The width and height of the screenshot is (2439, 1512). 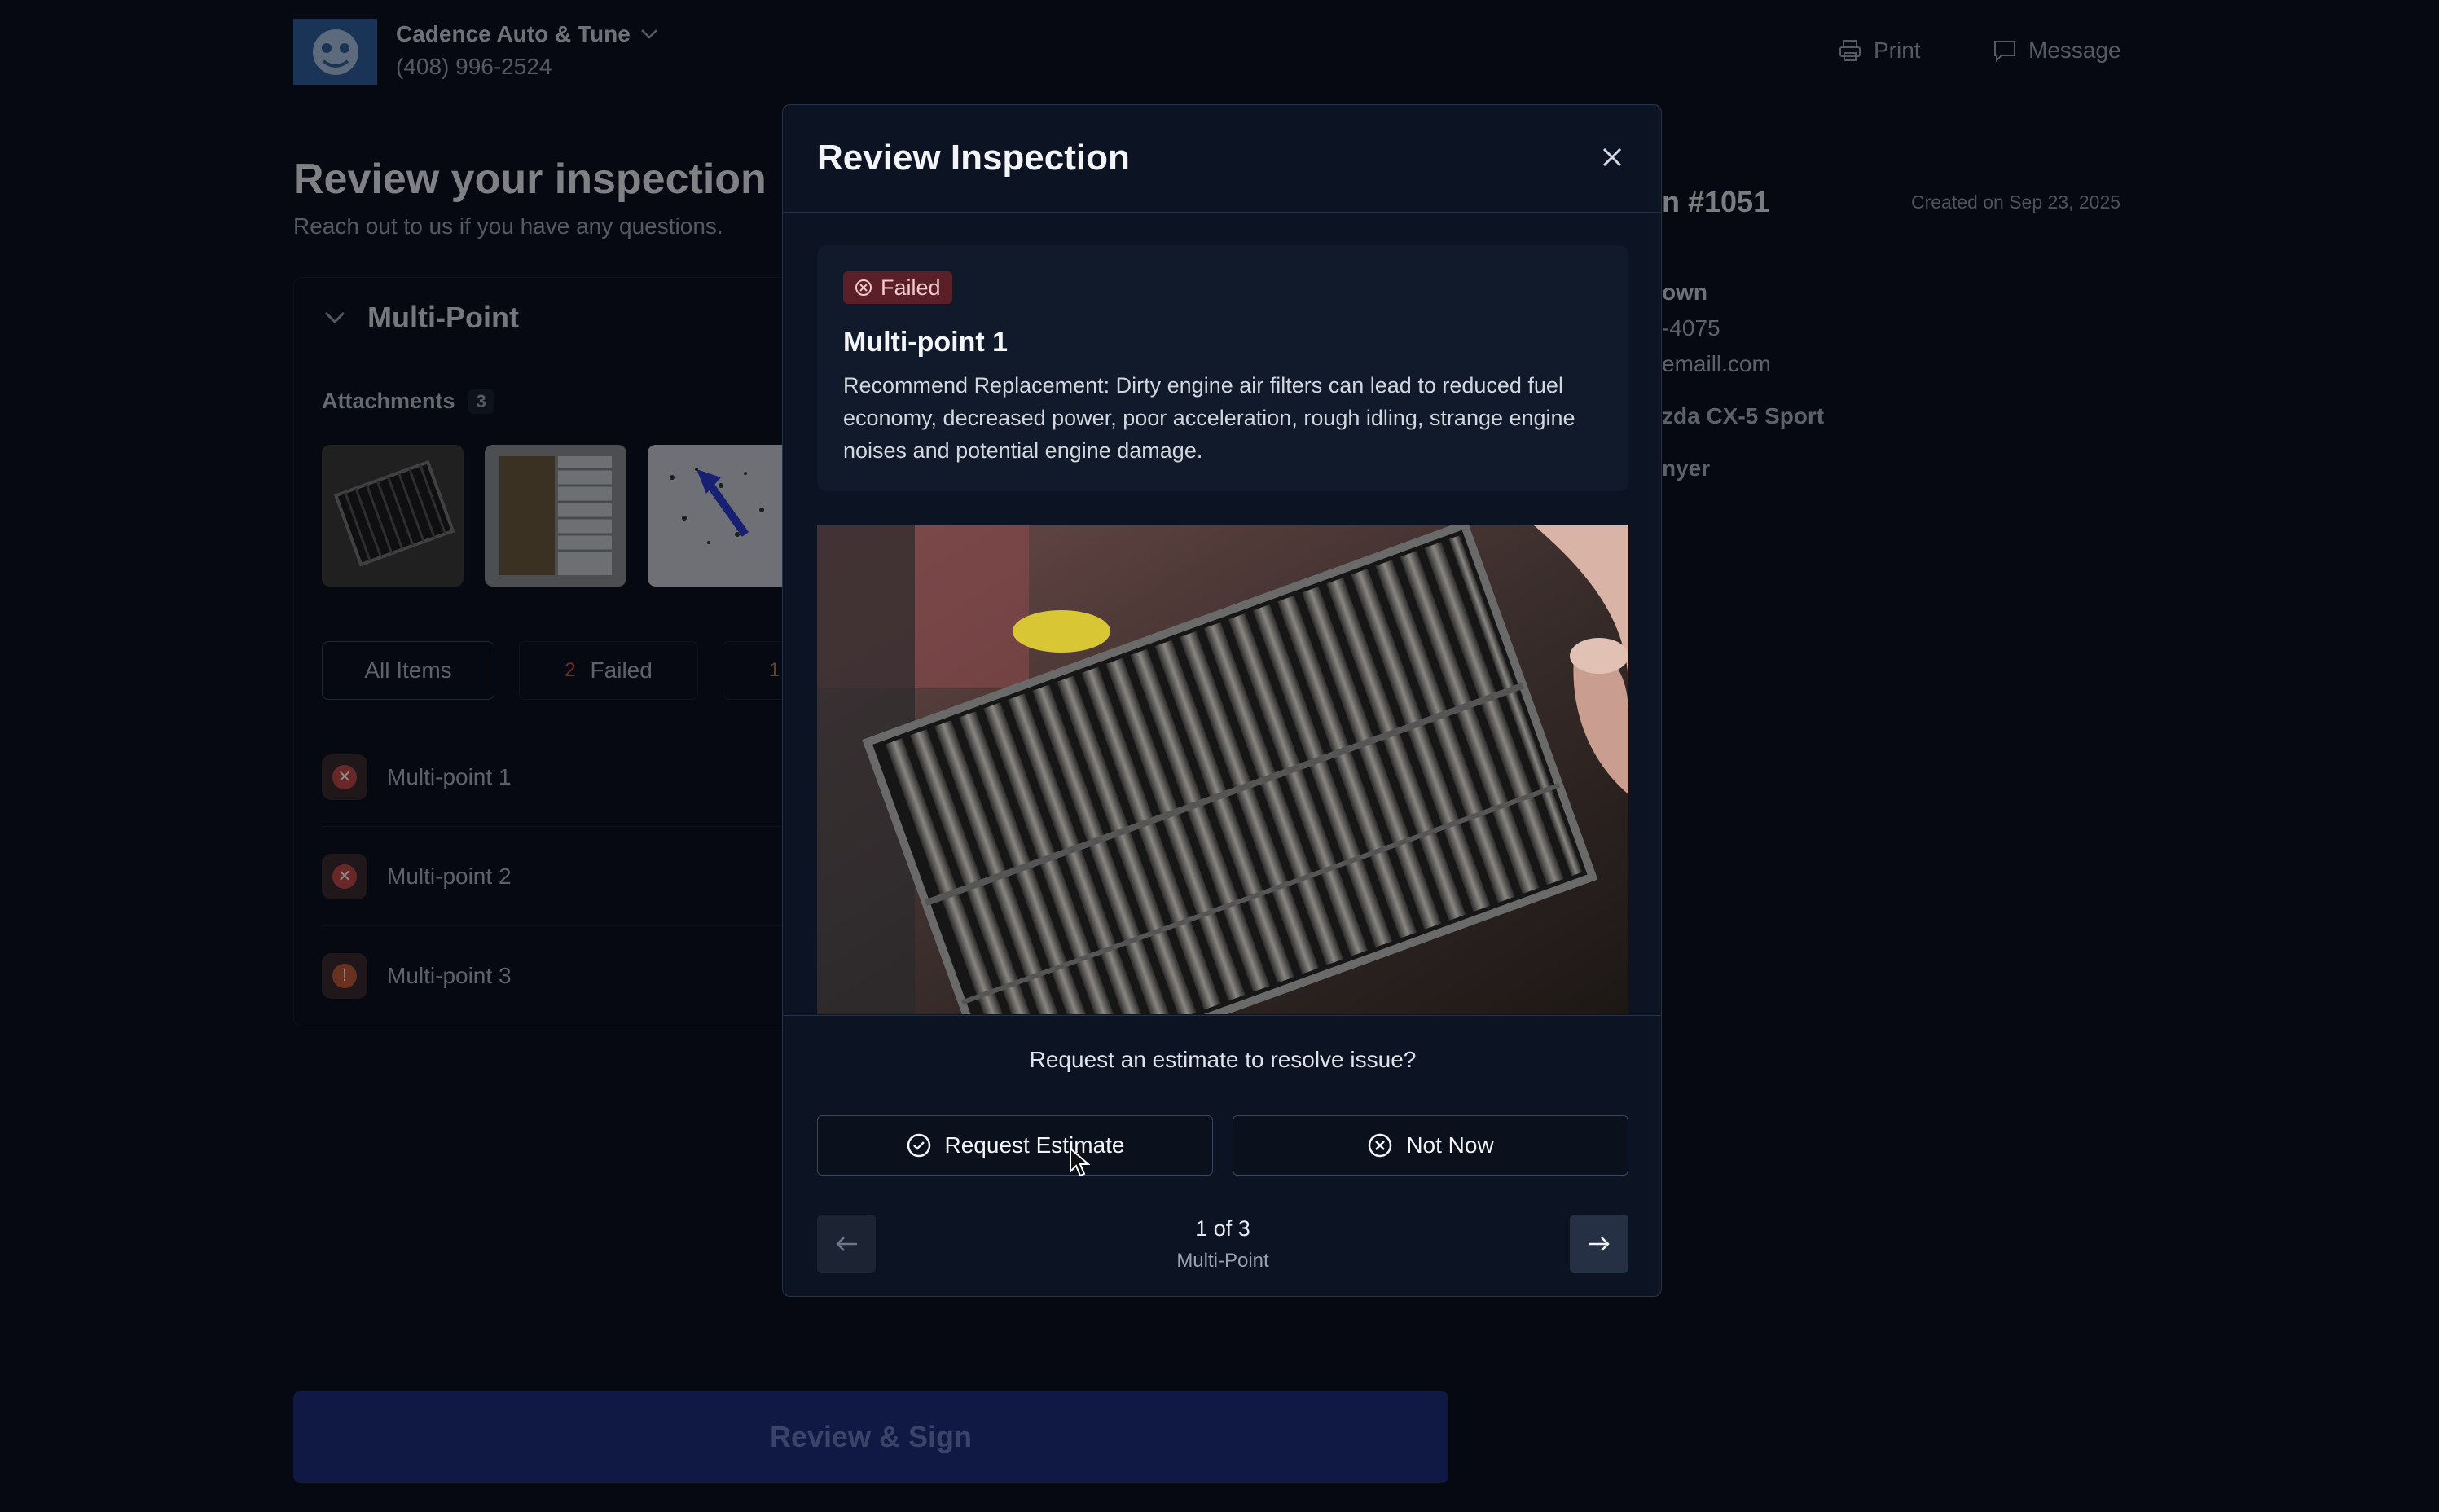 I want to click on item-title: Multi-point 1, so click(x=926, y=342).